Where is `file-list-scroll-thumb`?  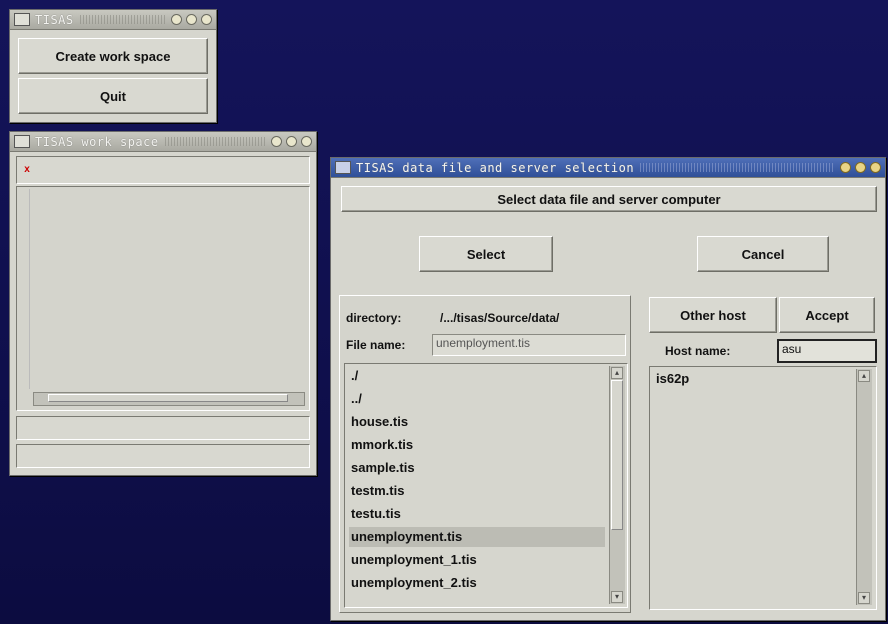
file-list-scroll-thumb is located at coordinates (617, 455).